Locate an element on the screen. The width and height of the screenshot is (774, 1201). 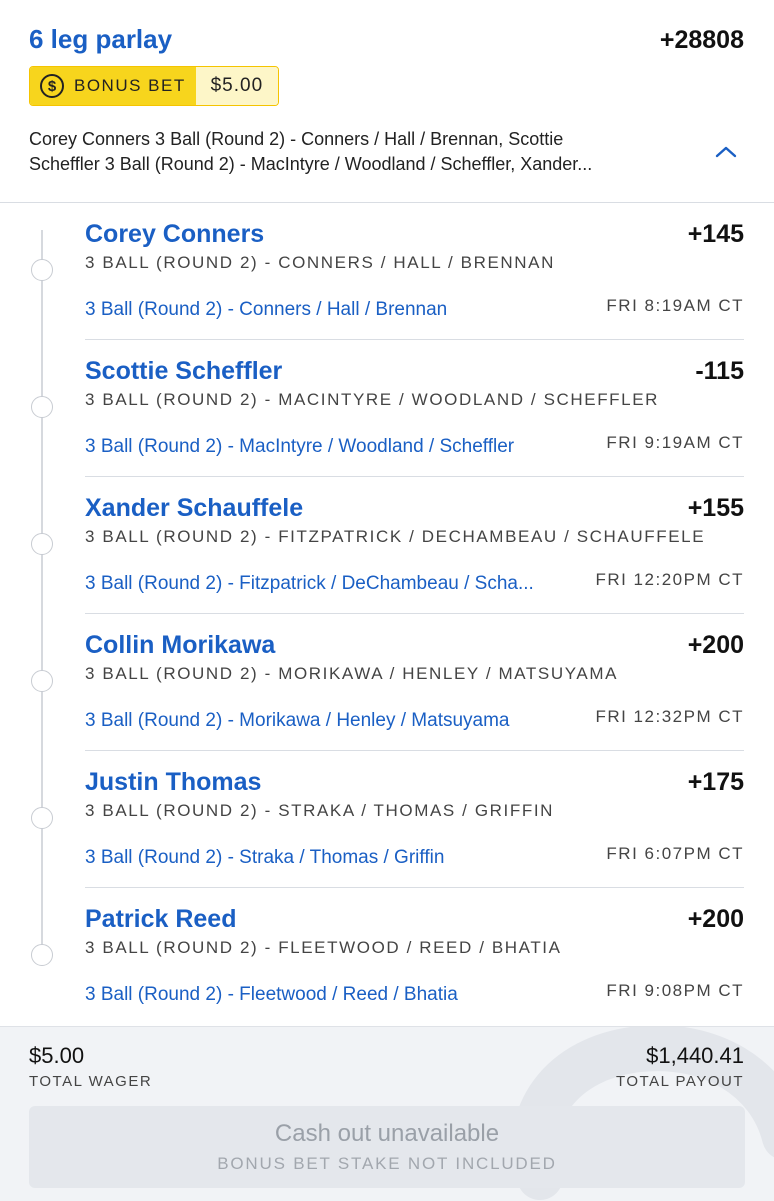
leg-odds: +175 is located at coordinates (715, 782).